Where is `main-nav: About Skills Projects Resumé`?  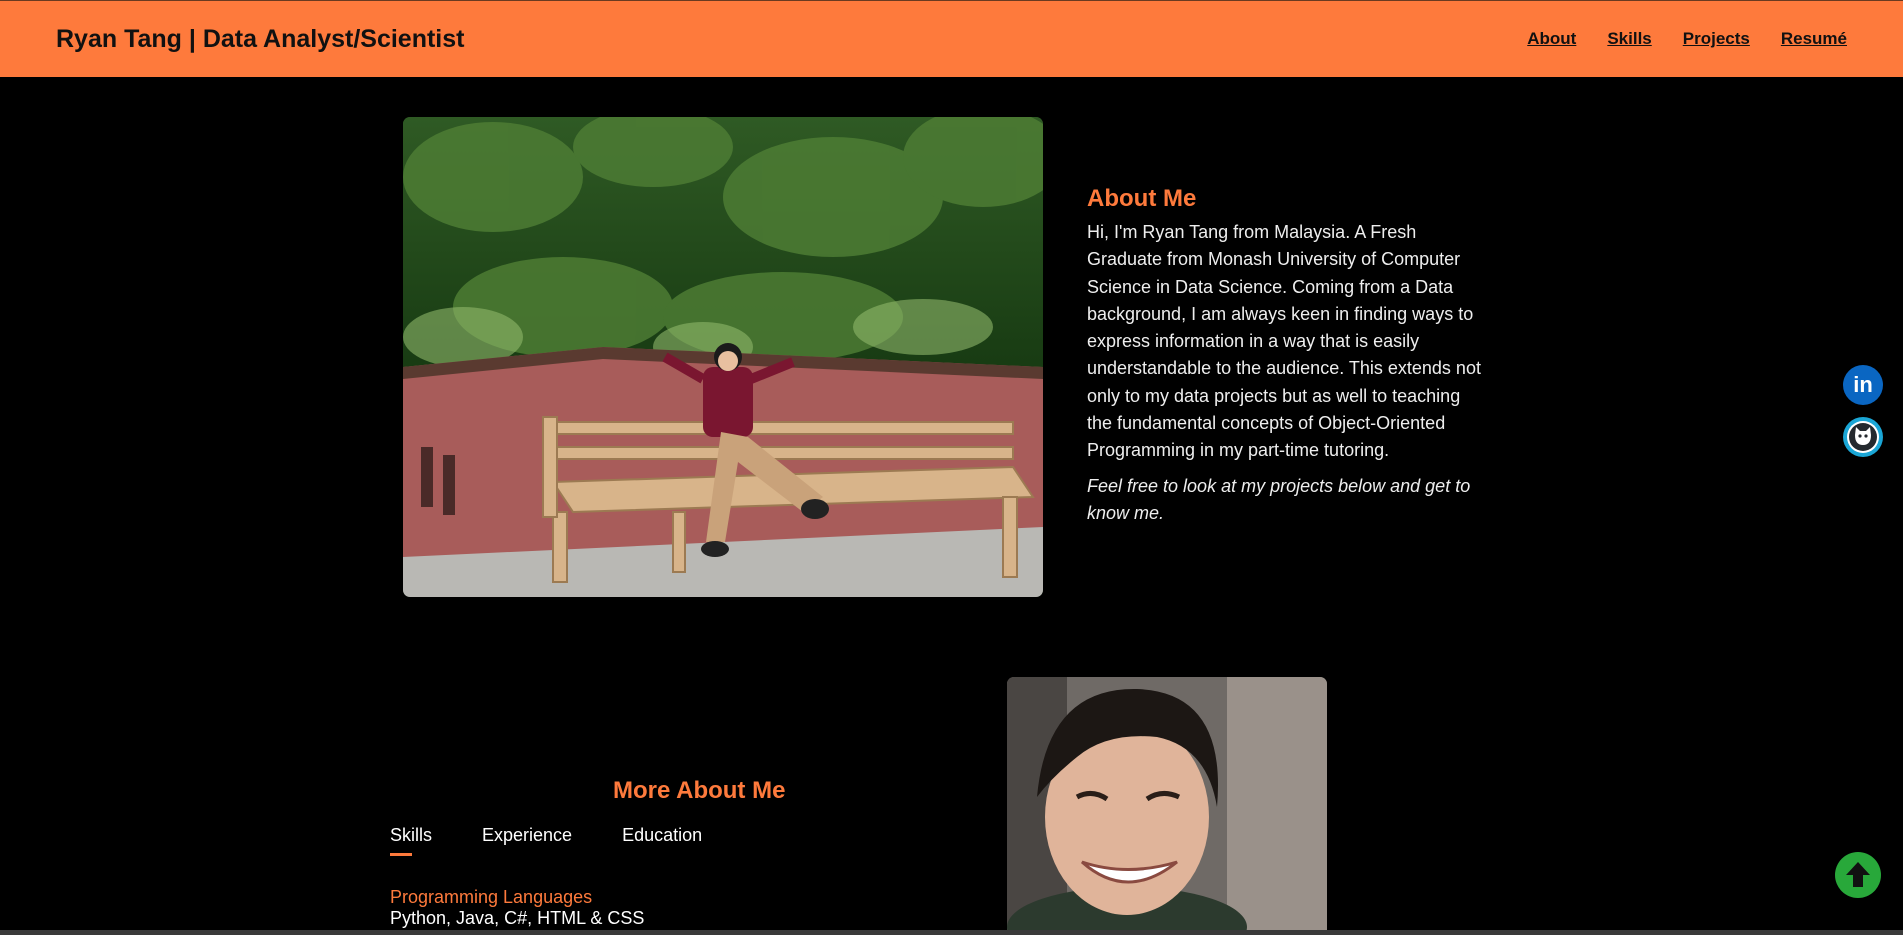 main-nav: About Skills Projects Resumé is located at coordinates (1687, 39).